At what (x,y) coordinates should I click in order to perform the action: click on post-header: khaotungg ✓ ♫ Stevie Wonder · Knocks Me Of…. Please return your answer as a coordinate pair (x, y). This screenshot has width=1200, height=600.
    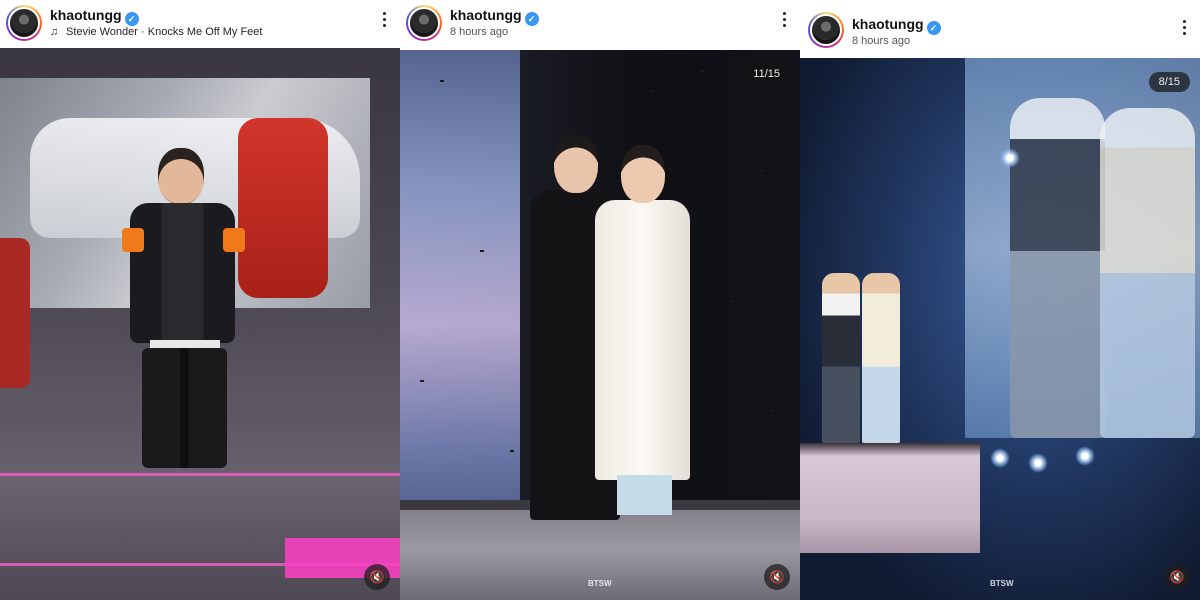
    Looking at the image, I should click on (200, 24).